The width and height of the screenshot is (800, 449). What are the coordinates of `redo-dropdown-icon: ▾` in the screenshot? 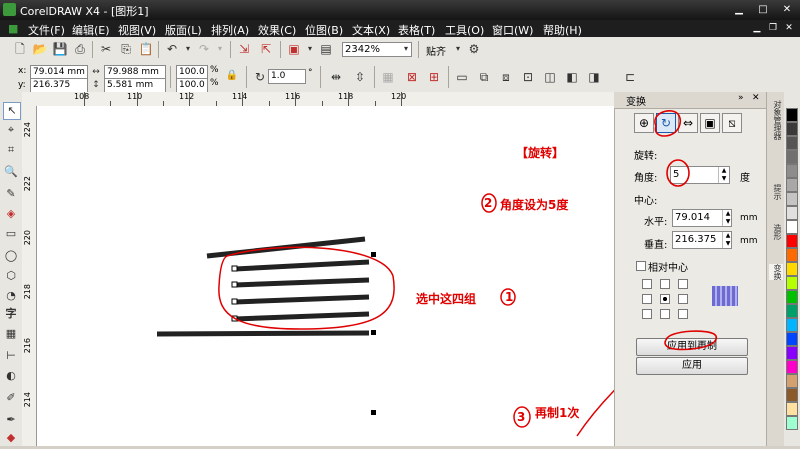 It's located at (220, 49).